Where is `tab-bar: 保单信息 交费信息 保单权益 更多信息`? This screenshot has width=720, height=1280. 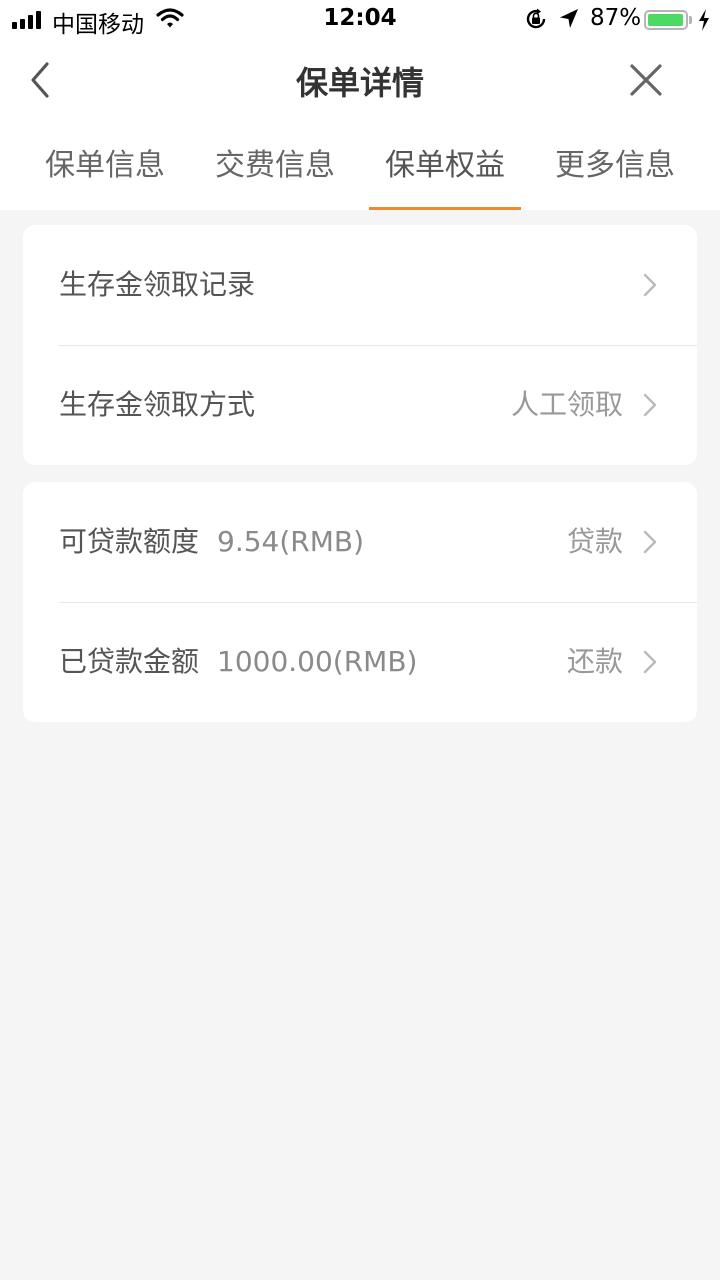 tab-bar: 保单信息 交费信息 保单权益 更多信息 is located at coordinates (360, 169).